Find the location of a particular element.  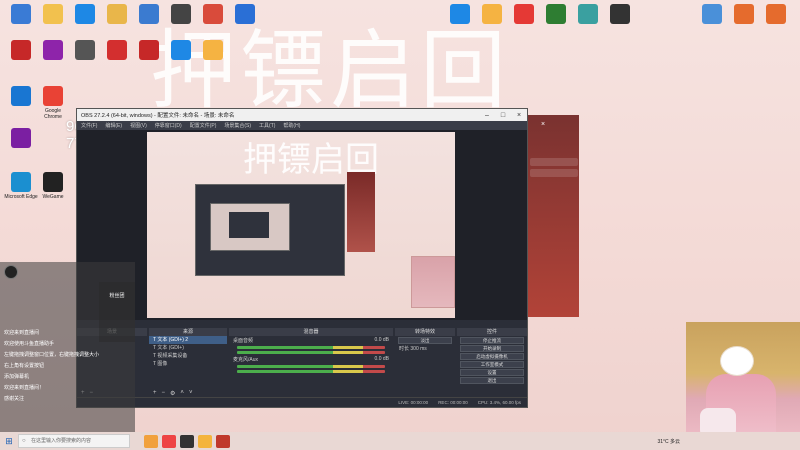

menu-item: 帮助(H) is located at coordinates (291, 125).